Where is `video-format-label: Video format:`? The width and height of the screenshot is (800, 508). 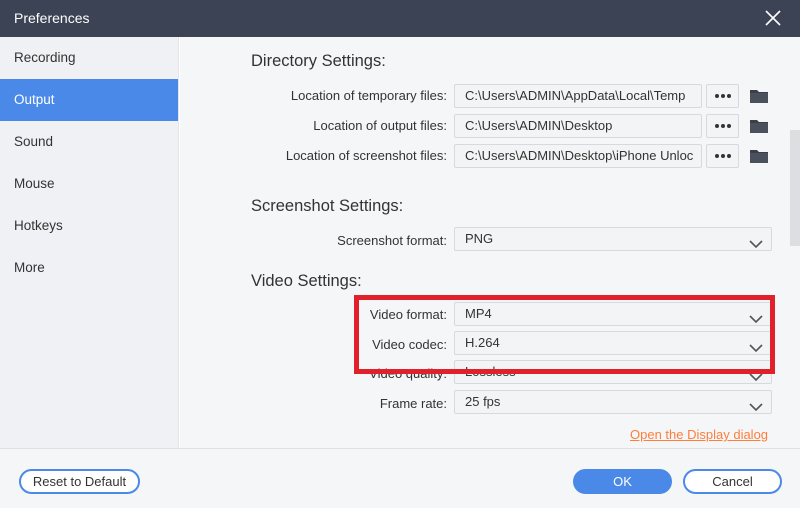
video-format-label: Video format: is located at coordinates (408, 314).